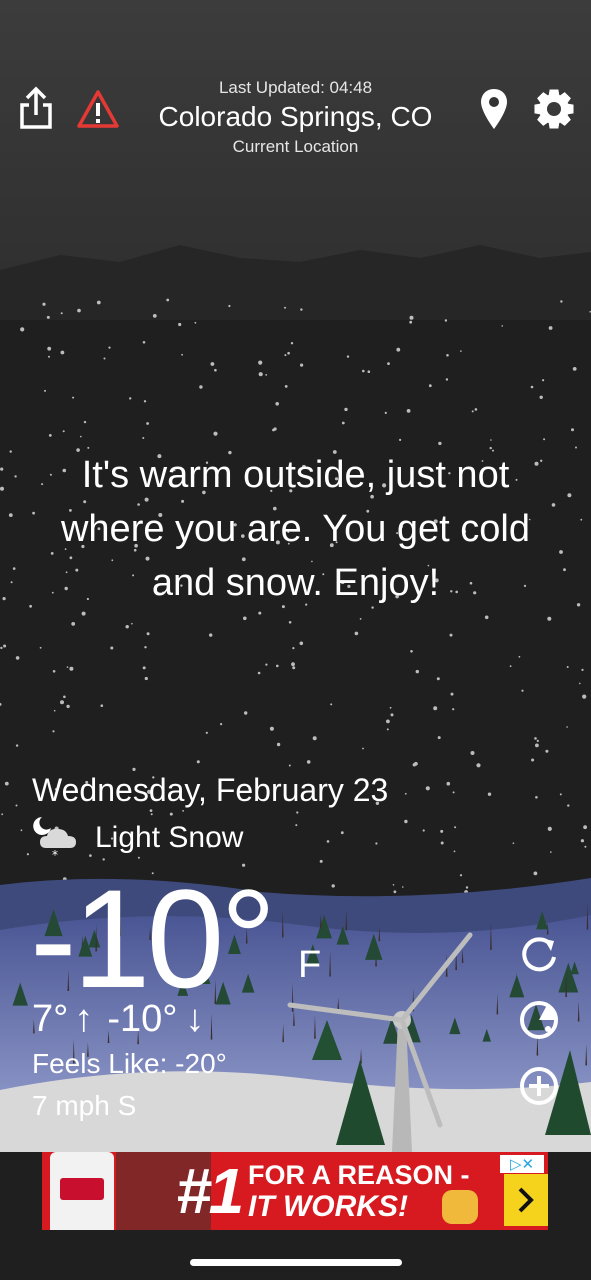  I want to click on condition-label: Light Snow, so click(169, 837).